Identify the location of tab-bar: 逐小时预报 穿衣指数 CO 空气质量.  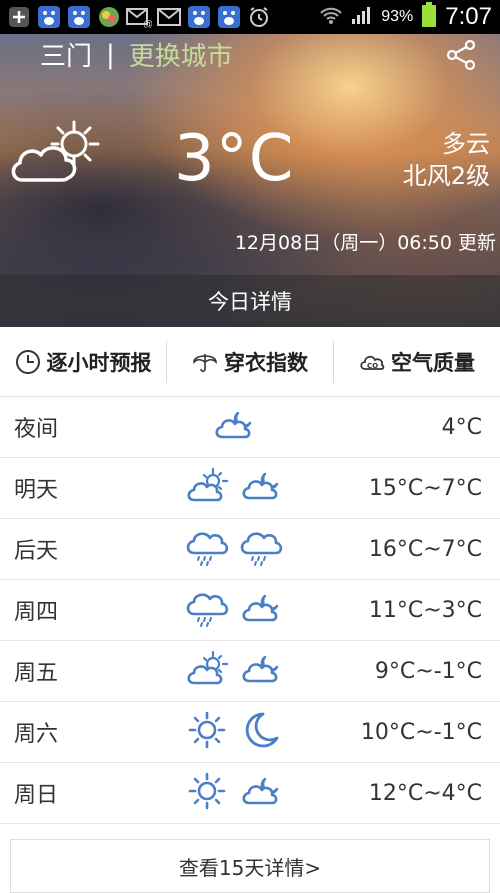
(250, 362).